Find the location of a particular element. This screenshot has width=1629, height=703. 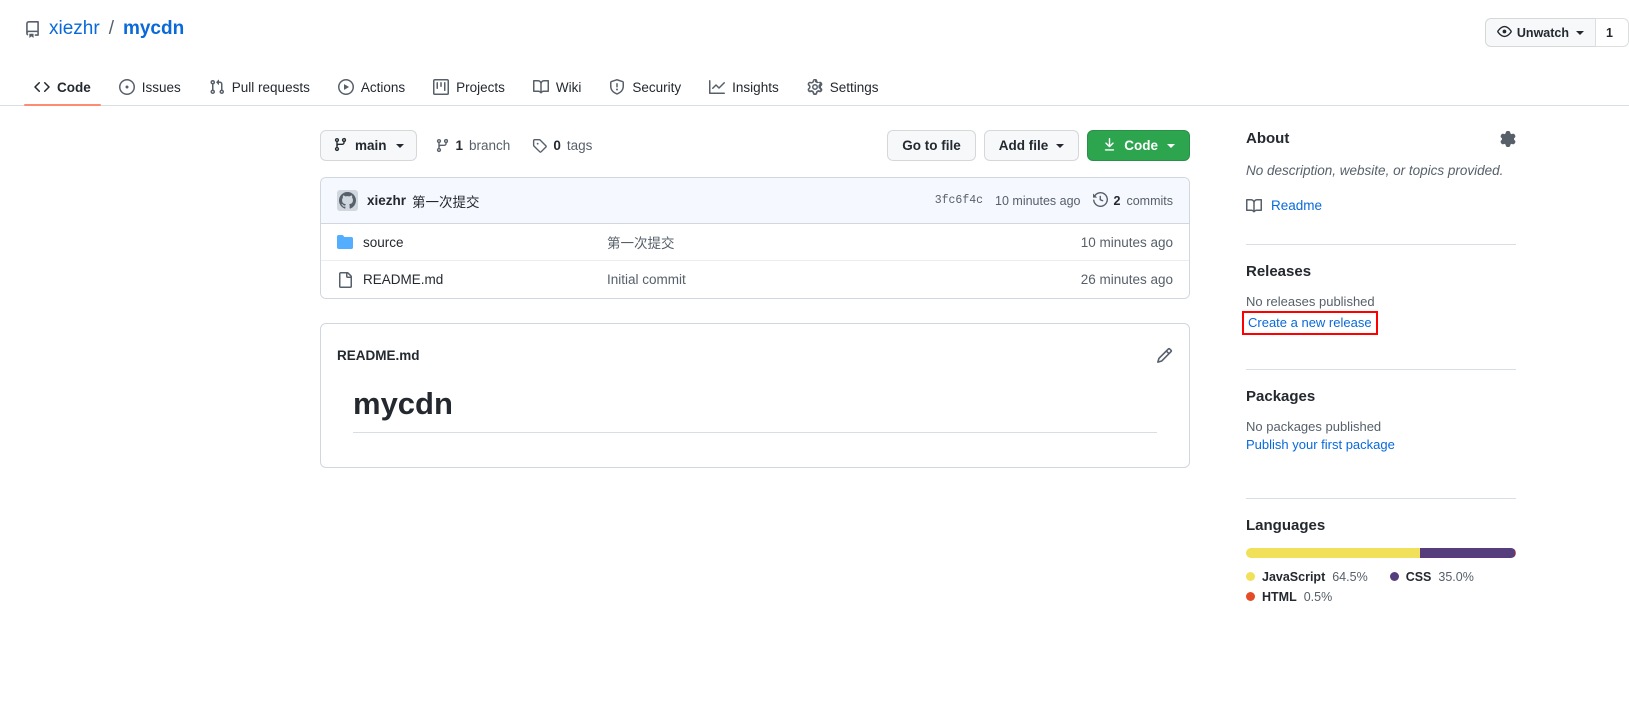

language-name: HTML is located at coordinates (1279, 596).